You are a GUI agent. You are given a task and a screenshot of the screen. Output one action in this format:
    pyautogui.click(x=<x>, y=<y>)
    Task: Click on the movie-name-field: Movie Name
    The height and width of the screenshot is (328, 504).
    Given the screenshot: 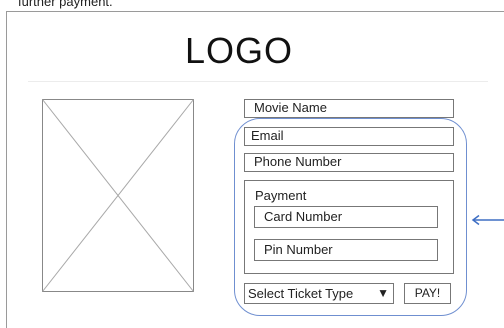 What is the action you would take?
    pyautogui.click(x=349, y=108)
    